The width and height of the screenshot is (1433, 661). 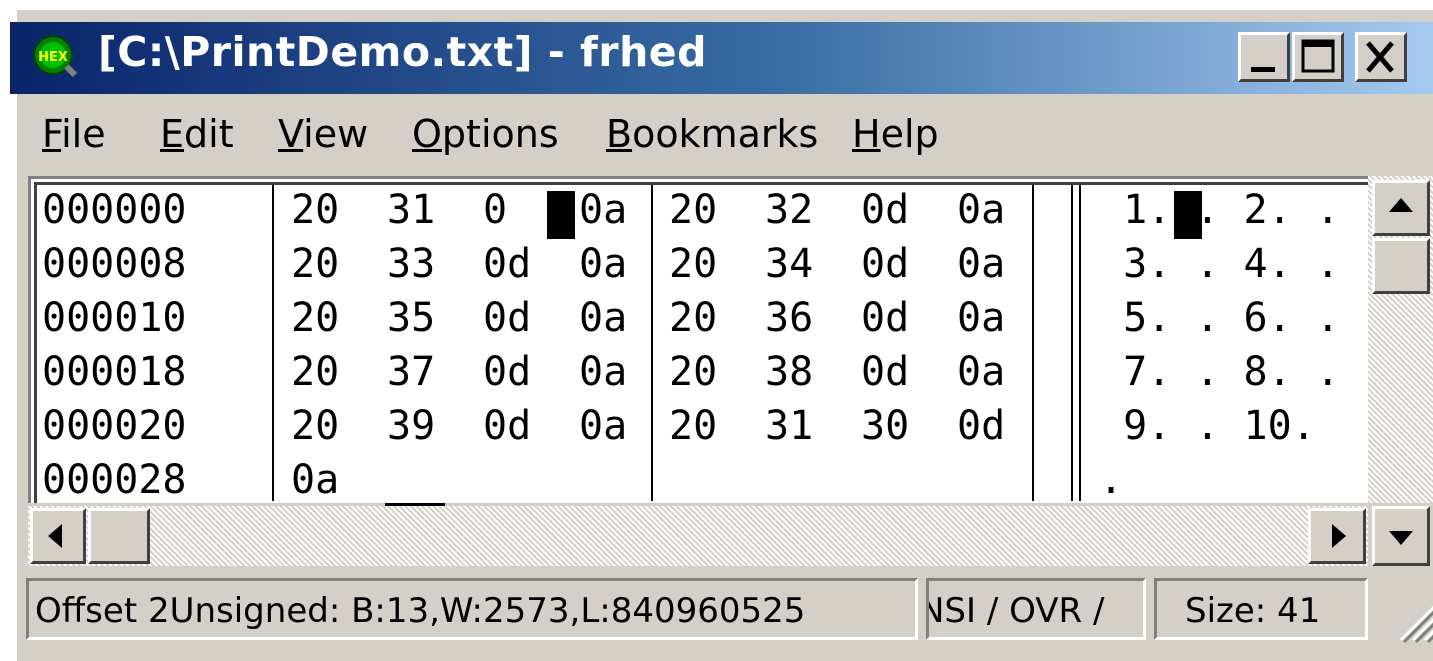 I want to click on scroll-left-button, so click(x=58, y=536).